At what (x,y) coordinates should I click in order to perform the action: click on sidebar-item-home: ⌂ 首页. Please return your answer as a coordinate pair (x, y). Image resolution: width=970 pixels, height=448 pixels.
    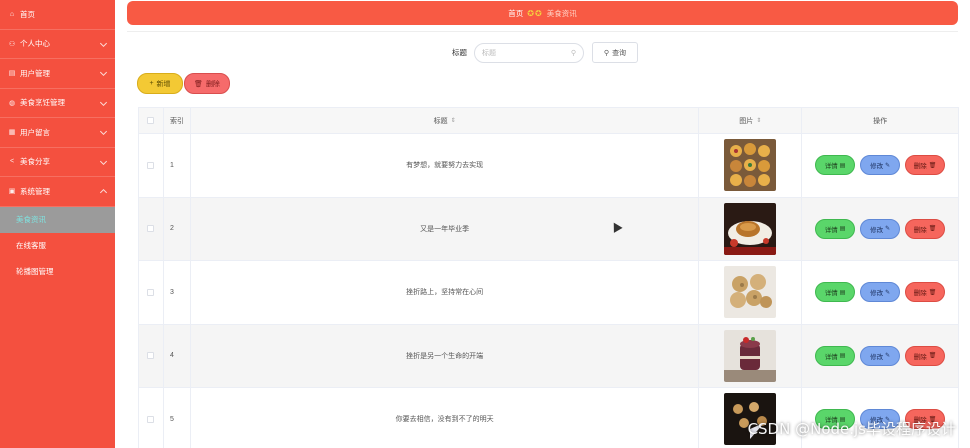
    Looking at the image, I should click on (57, 15).